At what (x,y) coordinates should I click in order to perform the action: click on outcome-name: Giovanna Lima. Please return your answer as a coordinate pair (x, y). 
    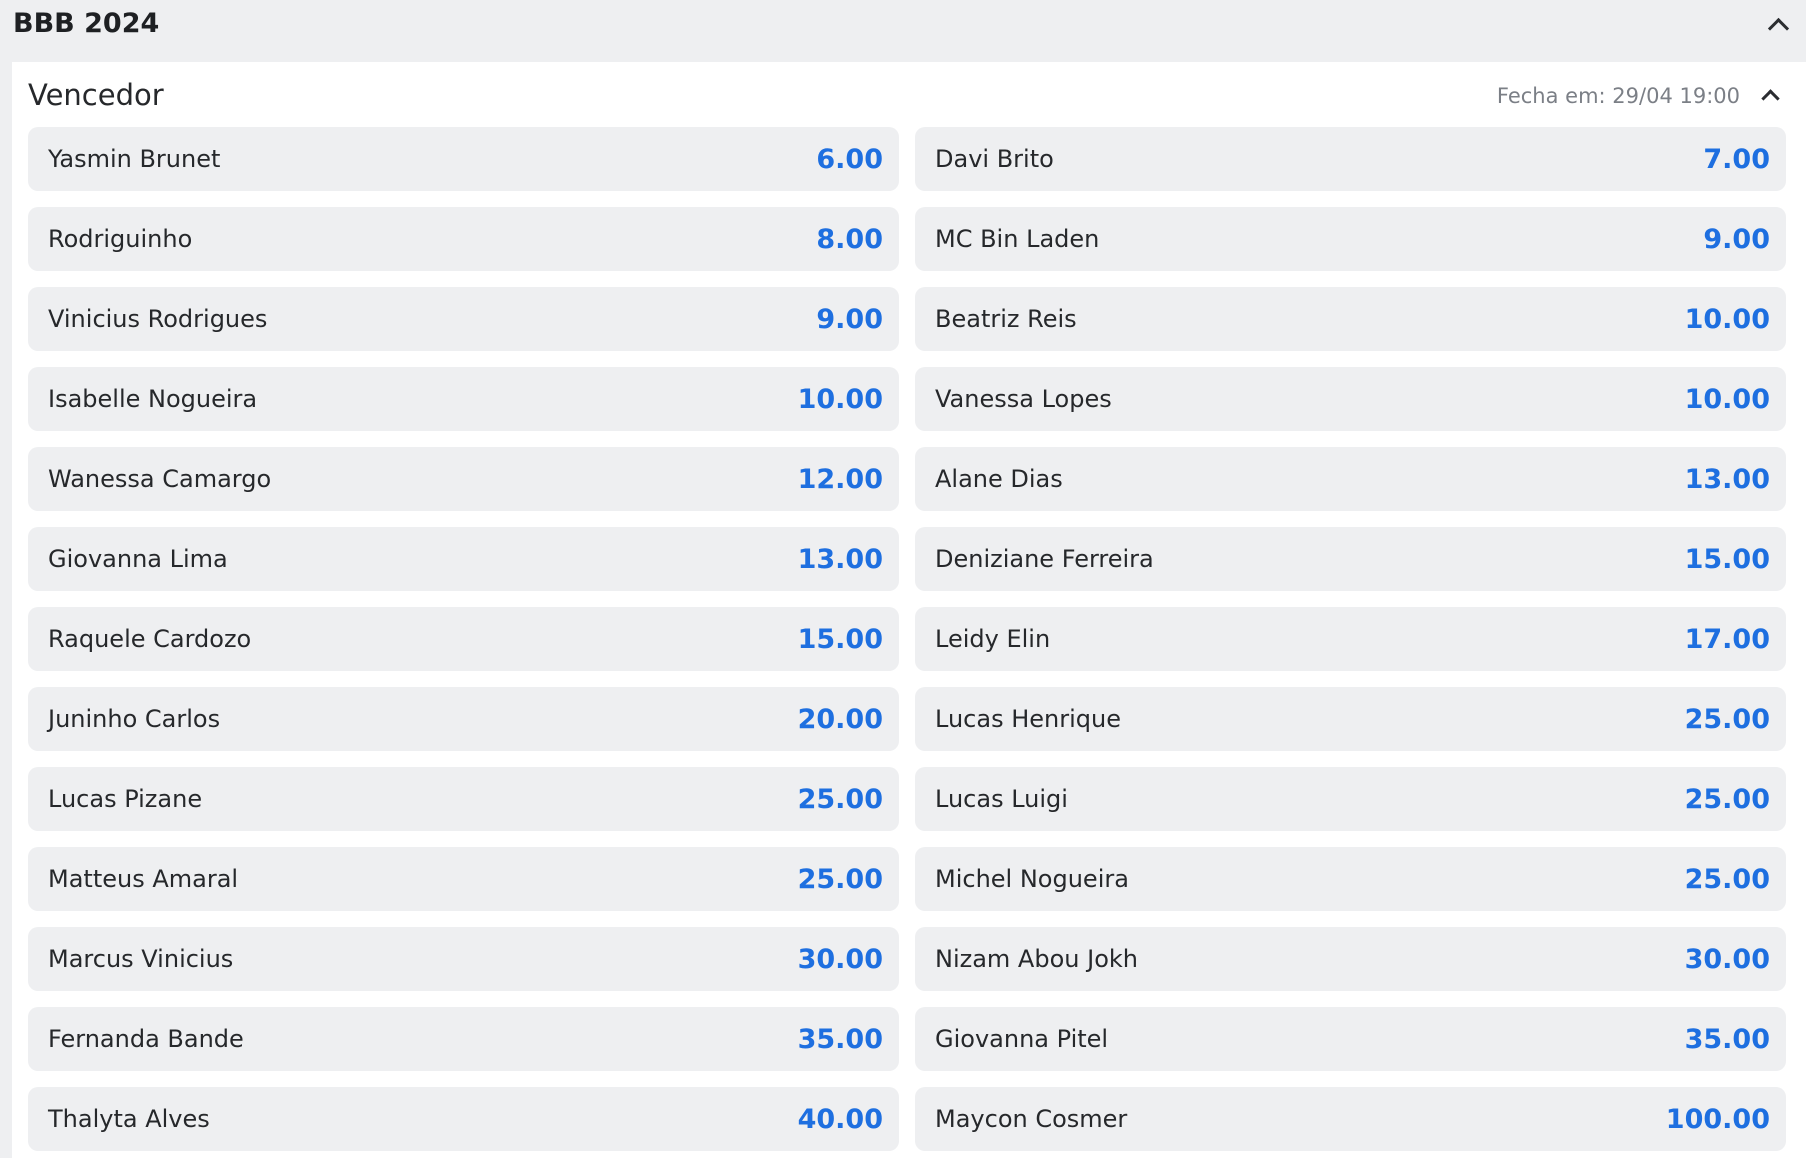
    Looking at the image, I should click on (138, 559).